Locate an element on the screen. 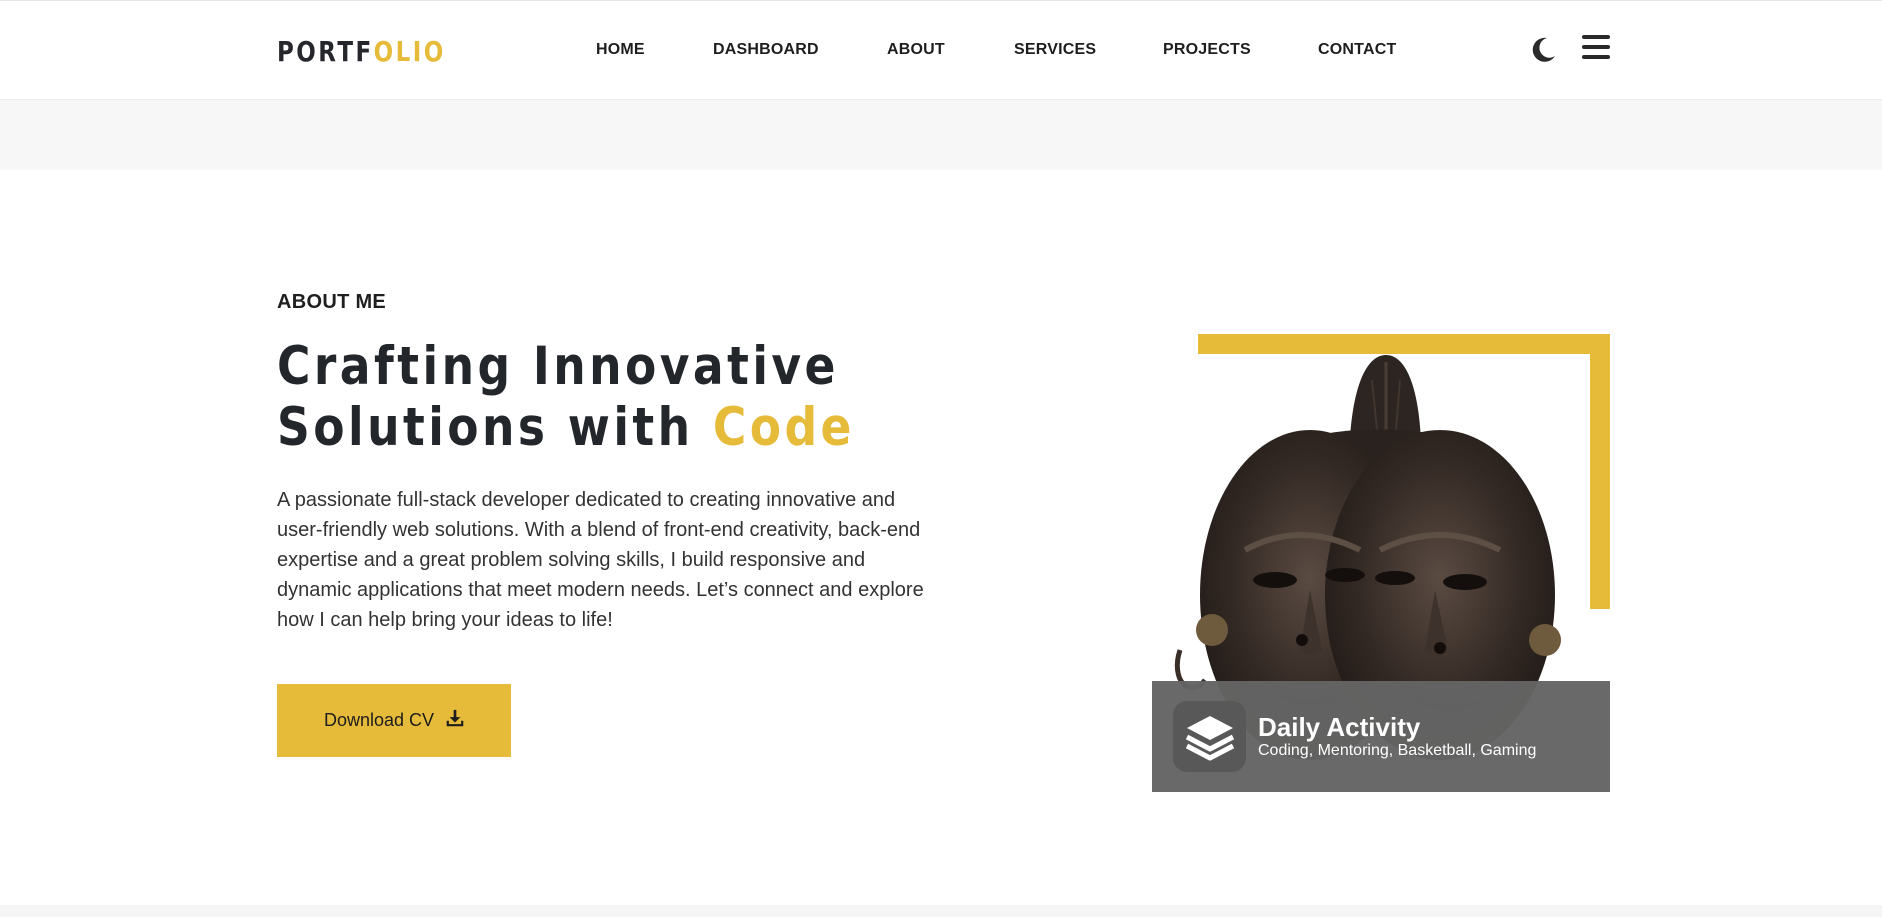 Image resolution: width=1882 pixels, height=917 pixels. headline-accent: Code is located at coordinates (783, 427).